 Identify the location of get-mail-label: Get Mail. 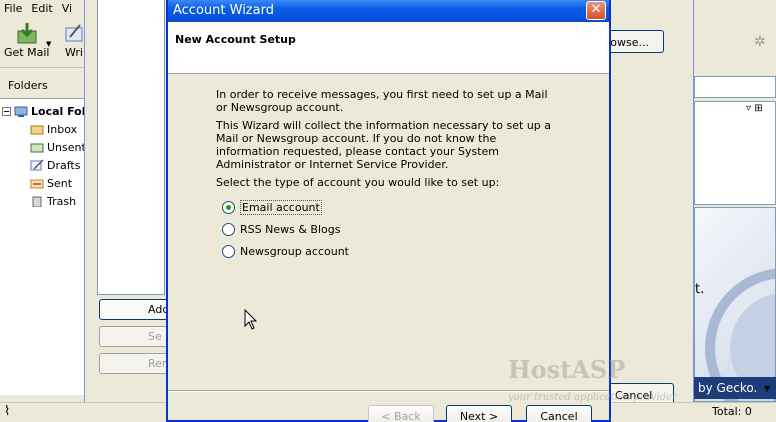
(27, 52).